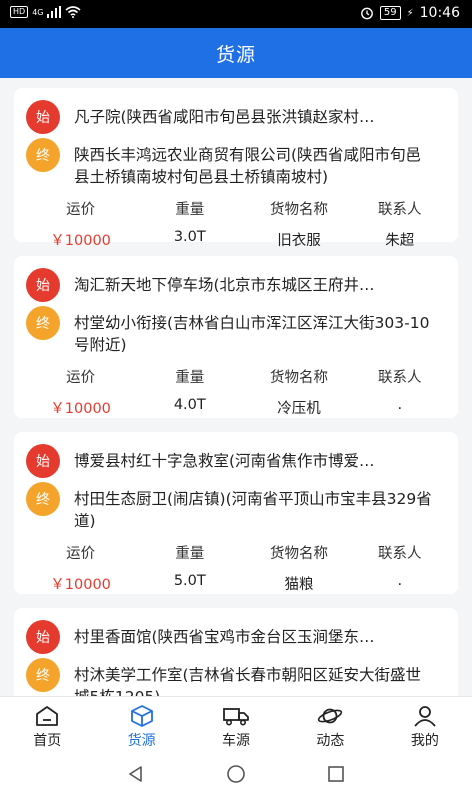  I want to click on system-nav-bar, so click(236, 774).